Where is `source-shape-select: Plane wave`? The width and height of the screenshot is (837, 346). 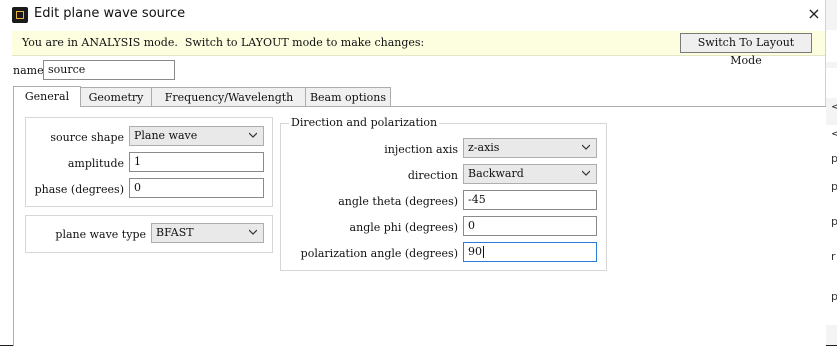
source-shape-select: Plane wave is located at coordinates (196, 136).